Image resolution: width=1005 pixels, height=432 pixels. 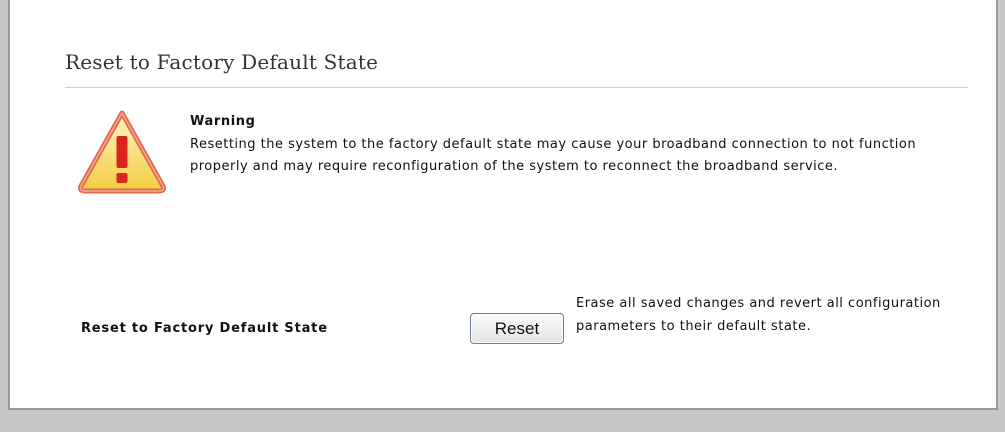 What do you see at coordinates (122, 151) in the screenshot?
I see `warning-triangle-icon` at bounding box center [122, 151].